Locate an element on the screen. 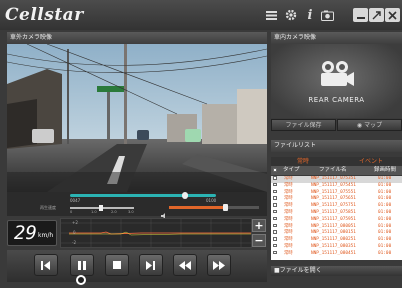 This screenshot has height=288, width=402. zoom-out-button: − is located at coordinates (259, 240).